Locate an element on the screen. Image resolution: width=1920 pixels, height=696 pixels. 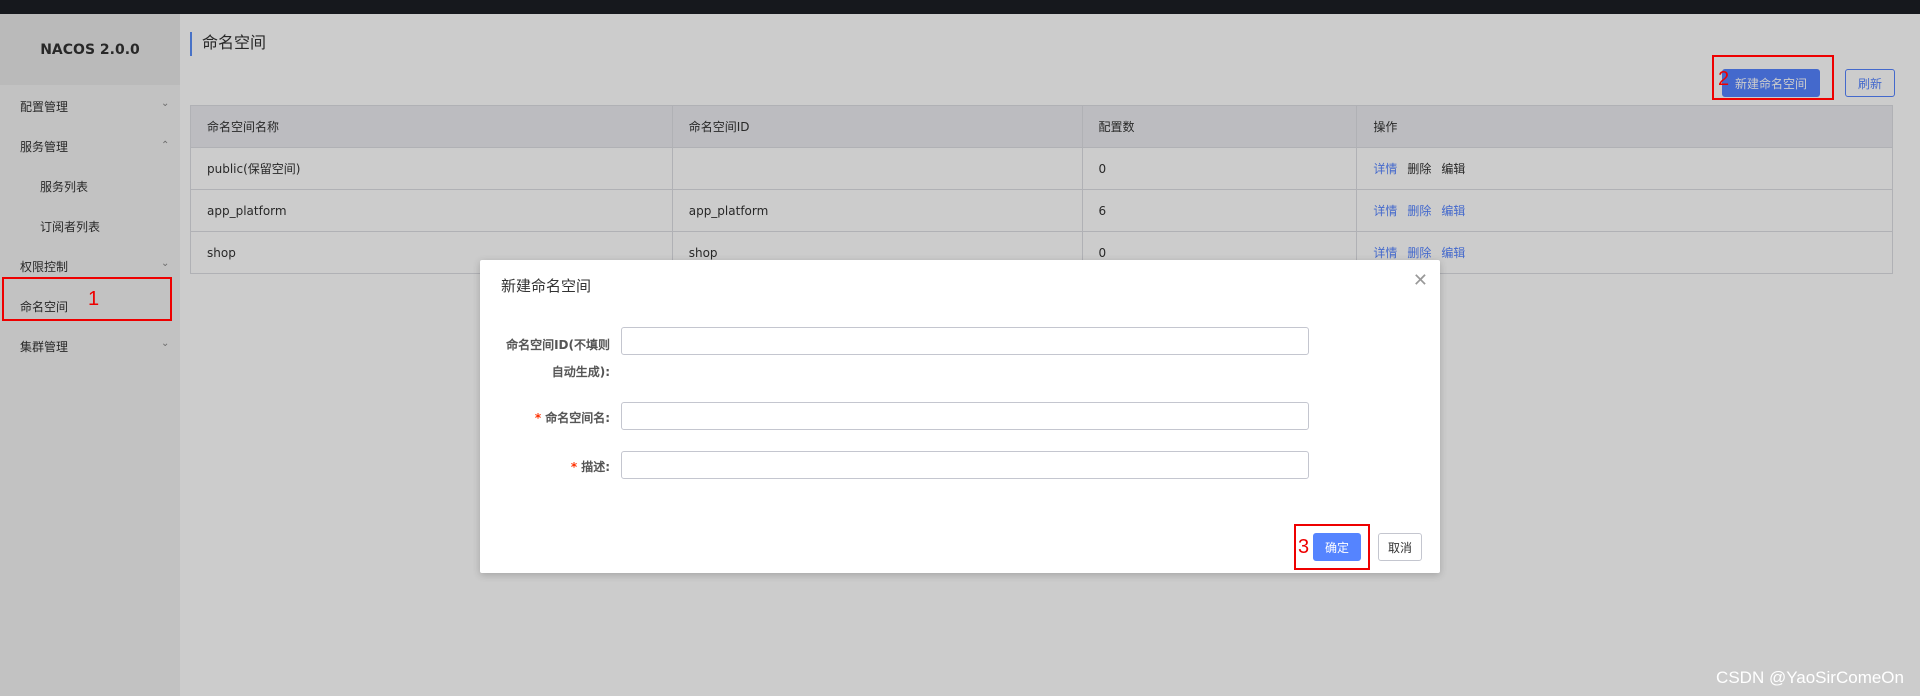
namespace-name-input is located at coordinates (965, 416).